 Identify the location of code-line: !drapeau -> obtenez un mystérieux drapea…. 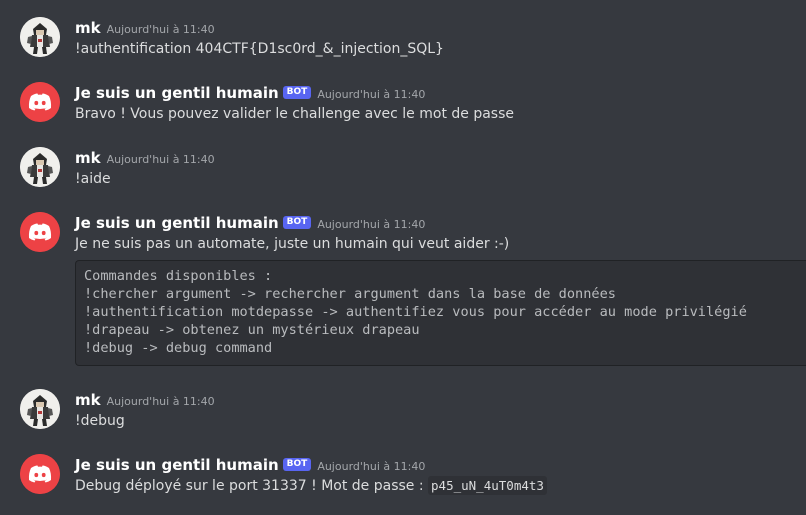
(252, 330).